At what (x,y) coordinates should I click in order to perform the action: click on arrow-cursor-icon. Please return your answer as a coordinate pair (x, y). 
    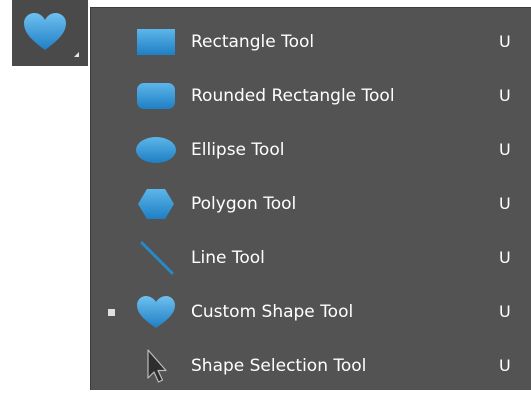
    Looking at the image, I should click on (157, 366).